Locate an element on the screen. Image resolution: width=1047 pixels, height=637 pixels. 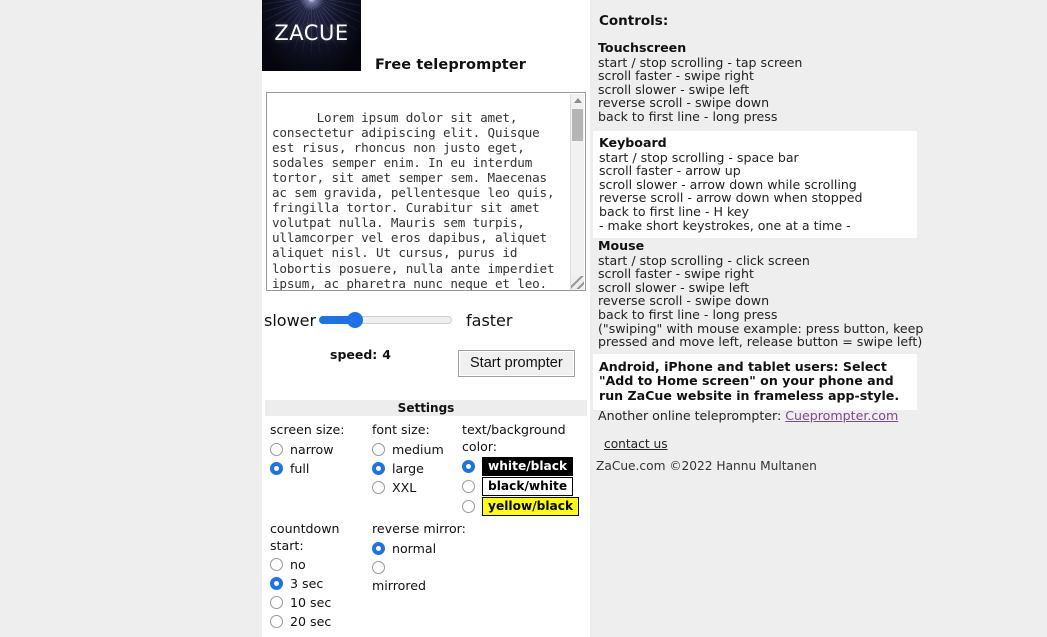
speed-slider-row: slower faster is located at coordinates (426, 321).